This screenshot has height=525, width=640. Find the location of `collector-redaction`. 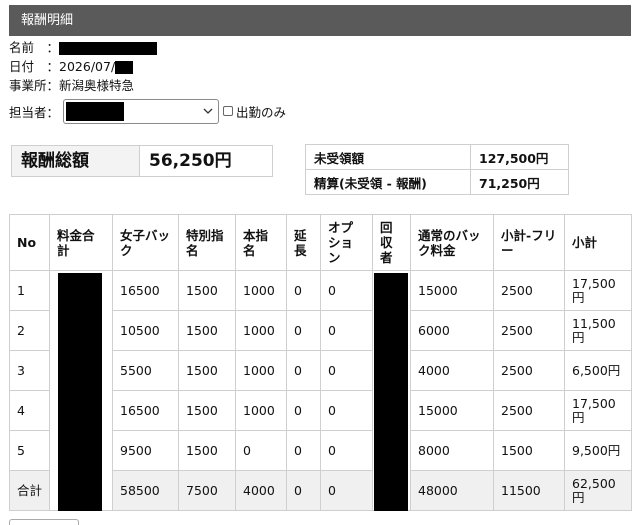

collector-redaction is located at coordinates (391, 392).